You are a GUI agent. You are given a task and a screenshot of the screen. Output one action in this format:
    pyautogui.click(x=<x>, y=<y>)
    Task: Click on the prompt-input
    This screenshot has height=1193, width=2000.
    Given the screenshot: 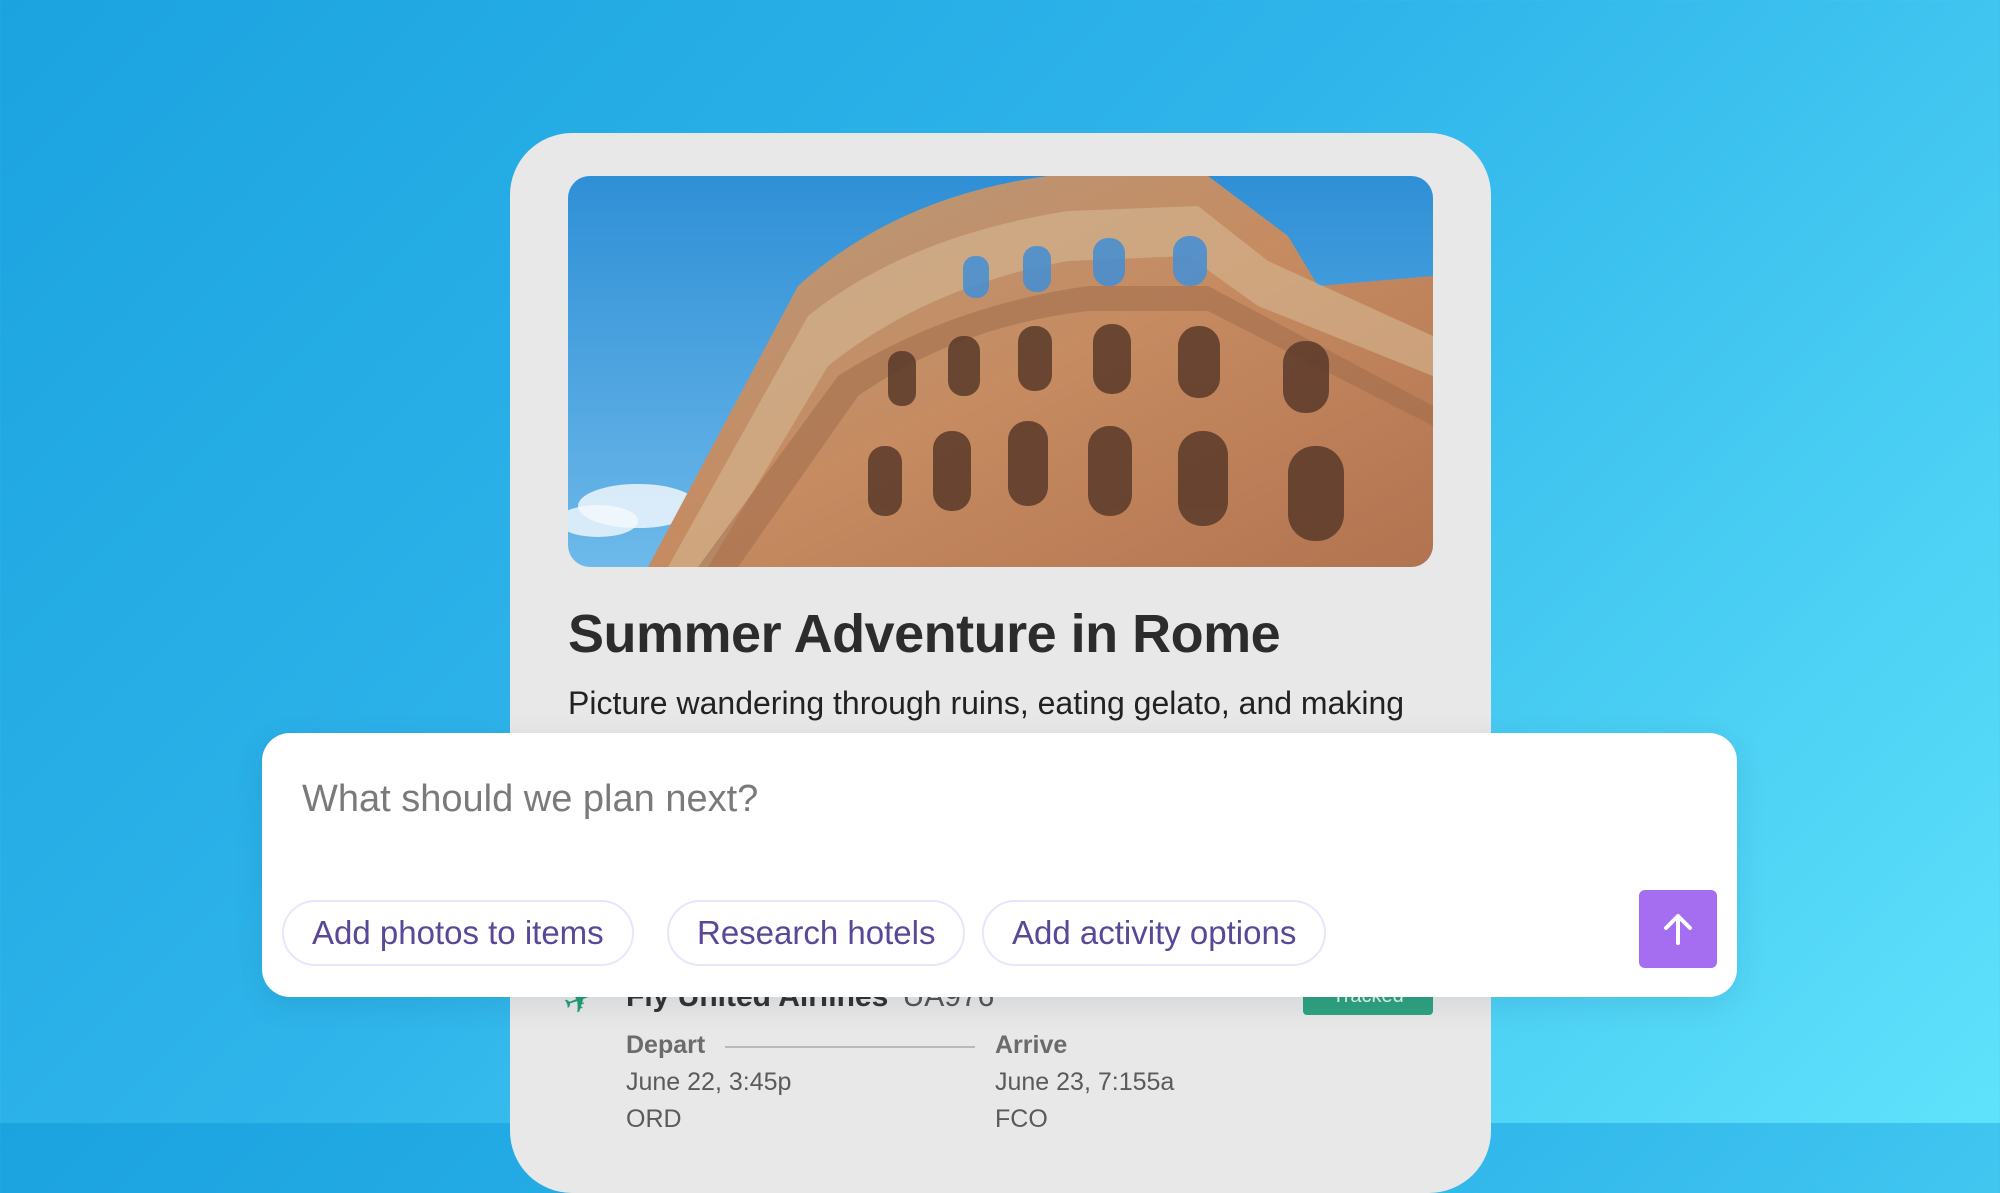 What is the action you would take?
    pyautogui.click(x=952, y=799)
    